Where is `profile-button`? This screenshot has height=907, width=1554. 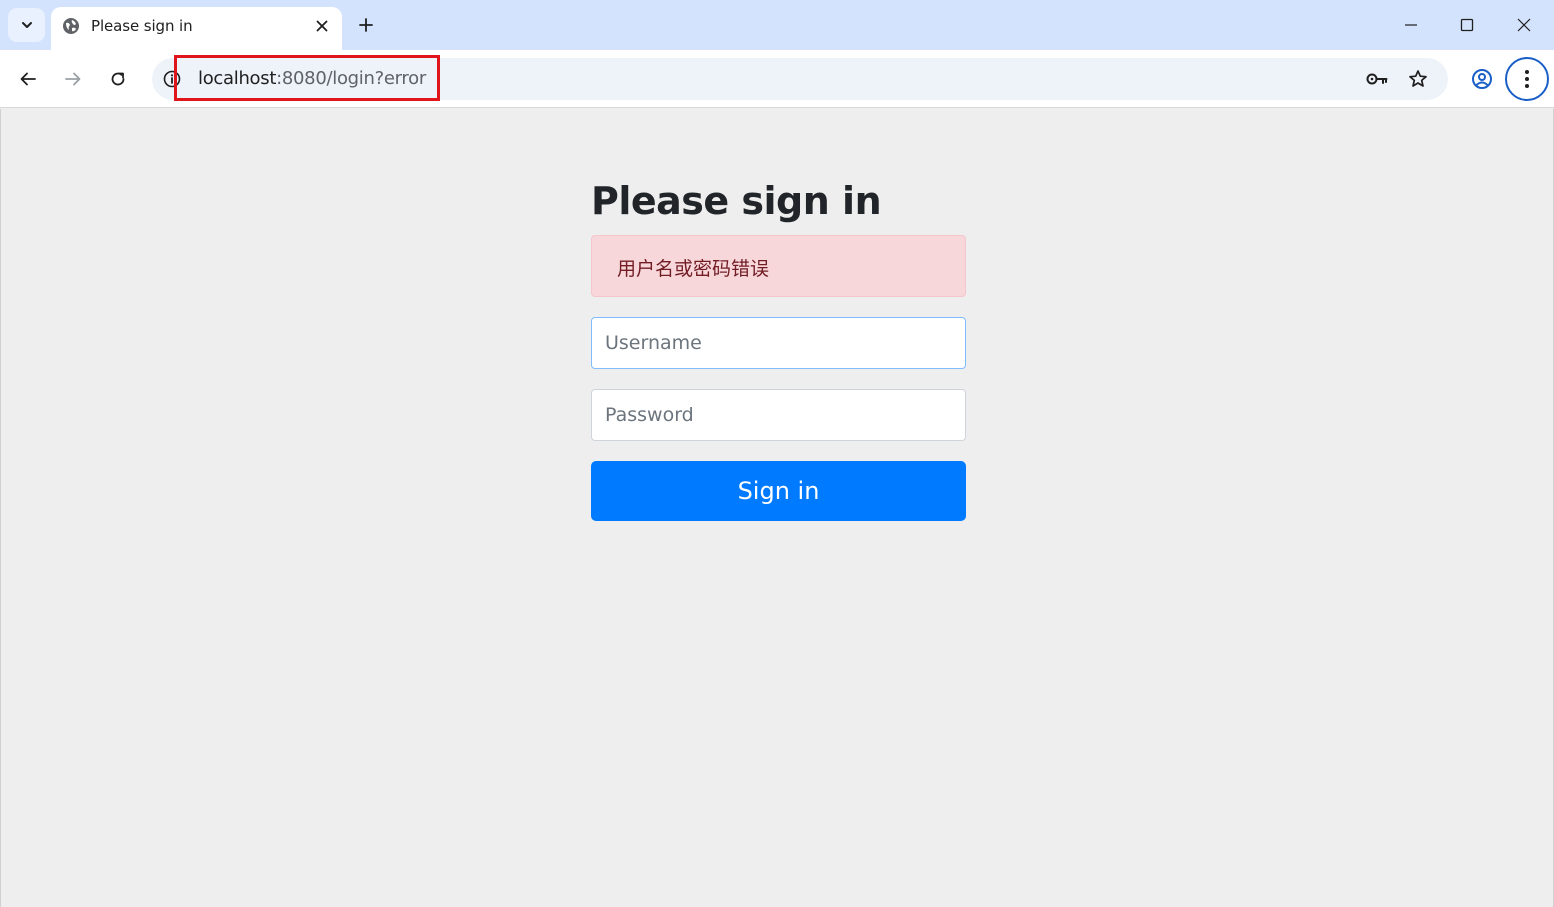 profile-button is located at coordinates (1482, 79).